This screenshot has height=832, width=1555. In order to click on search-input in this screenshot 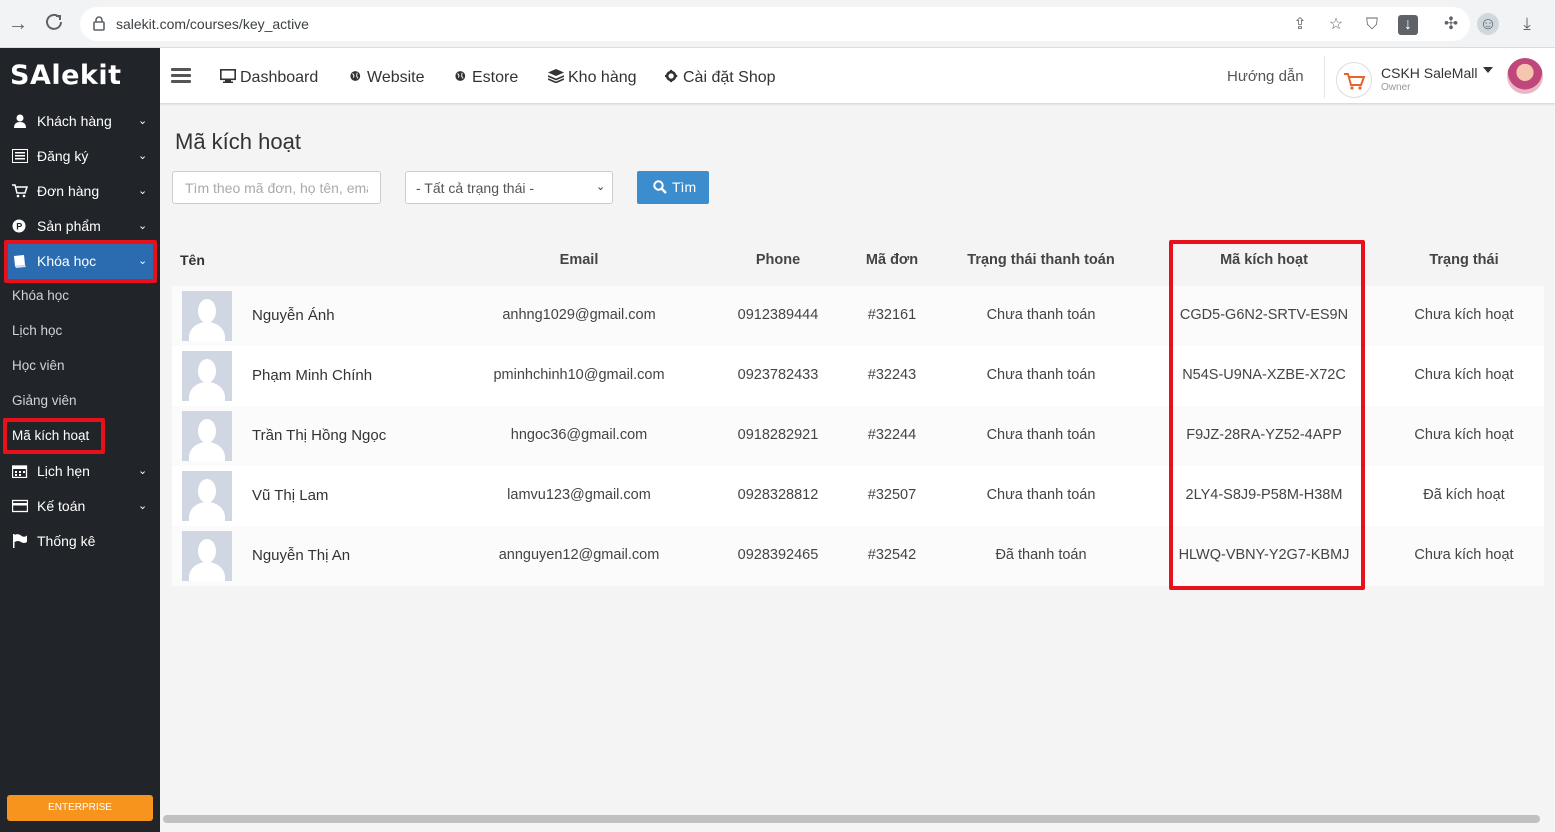, I will do `click(276, 187)`.